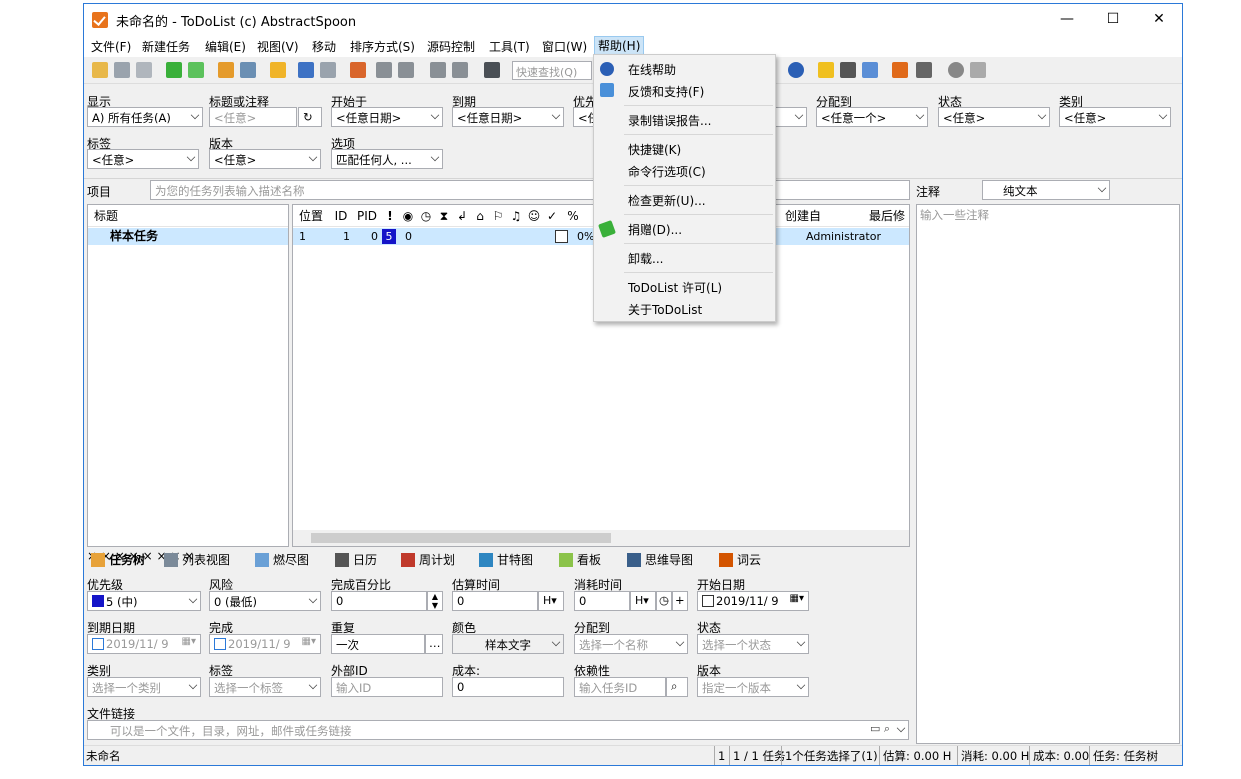 Image resolution: width=1241 pixels, height=779 pixels. I want to click on move-up-icon, so click(384, 70).